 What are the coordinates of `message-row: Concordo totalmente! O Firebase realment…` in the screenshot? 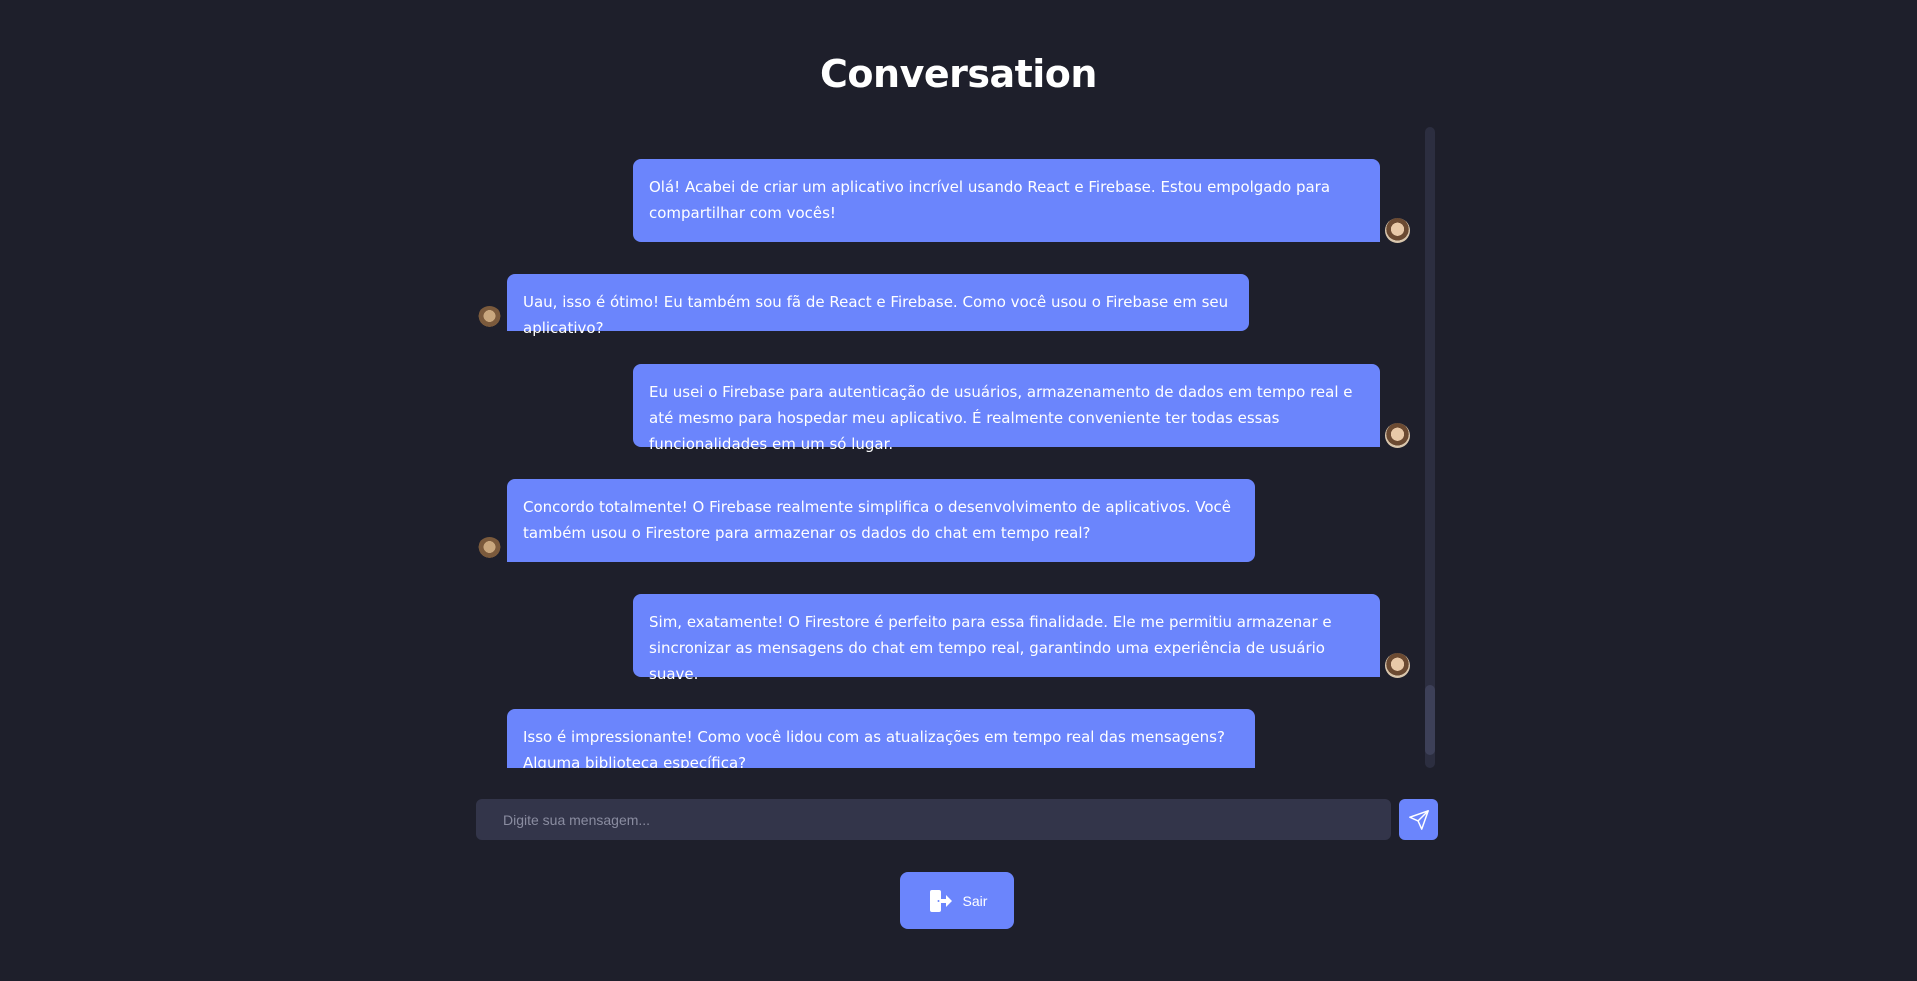 It's located at (951, 536).